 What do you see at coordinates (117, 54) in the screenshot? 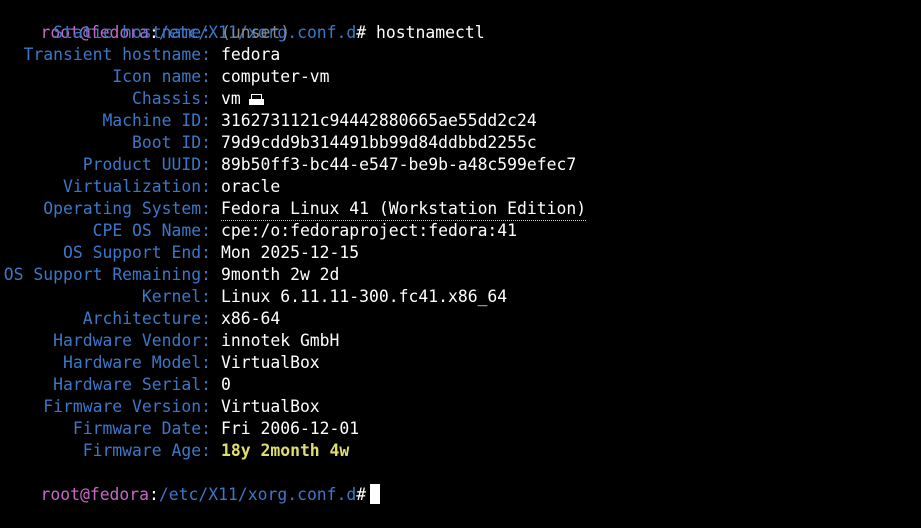
I see `row-label: Transient hostname:` at bounding box center [117, 54].